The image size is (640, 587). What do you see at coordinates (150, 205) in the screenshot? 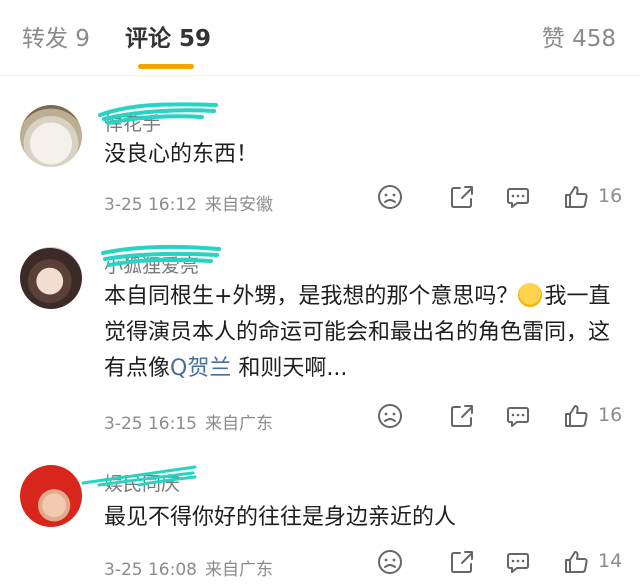
I see `comment-time: 3-25 16:12` at bounding box center [150, 205].